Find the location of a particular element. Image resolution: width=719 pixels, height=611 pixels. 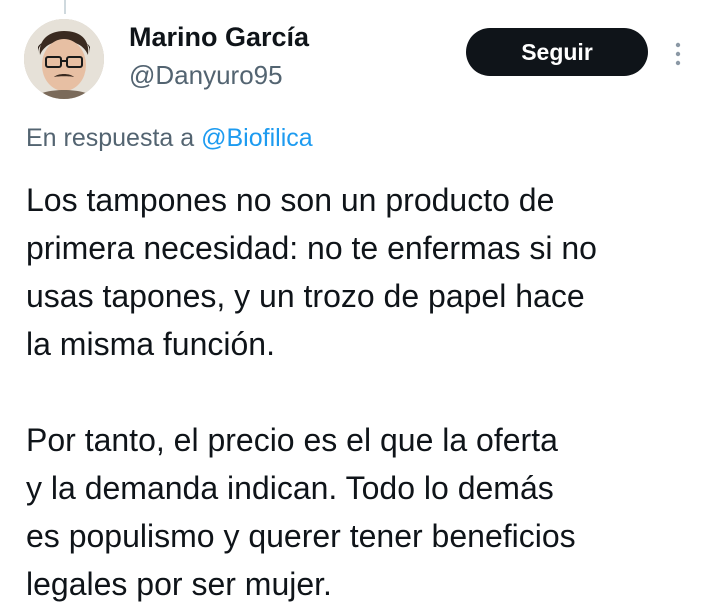

avatar is located at coordinates (64, 59).